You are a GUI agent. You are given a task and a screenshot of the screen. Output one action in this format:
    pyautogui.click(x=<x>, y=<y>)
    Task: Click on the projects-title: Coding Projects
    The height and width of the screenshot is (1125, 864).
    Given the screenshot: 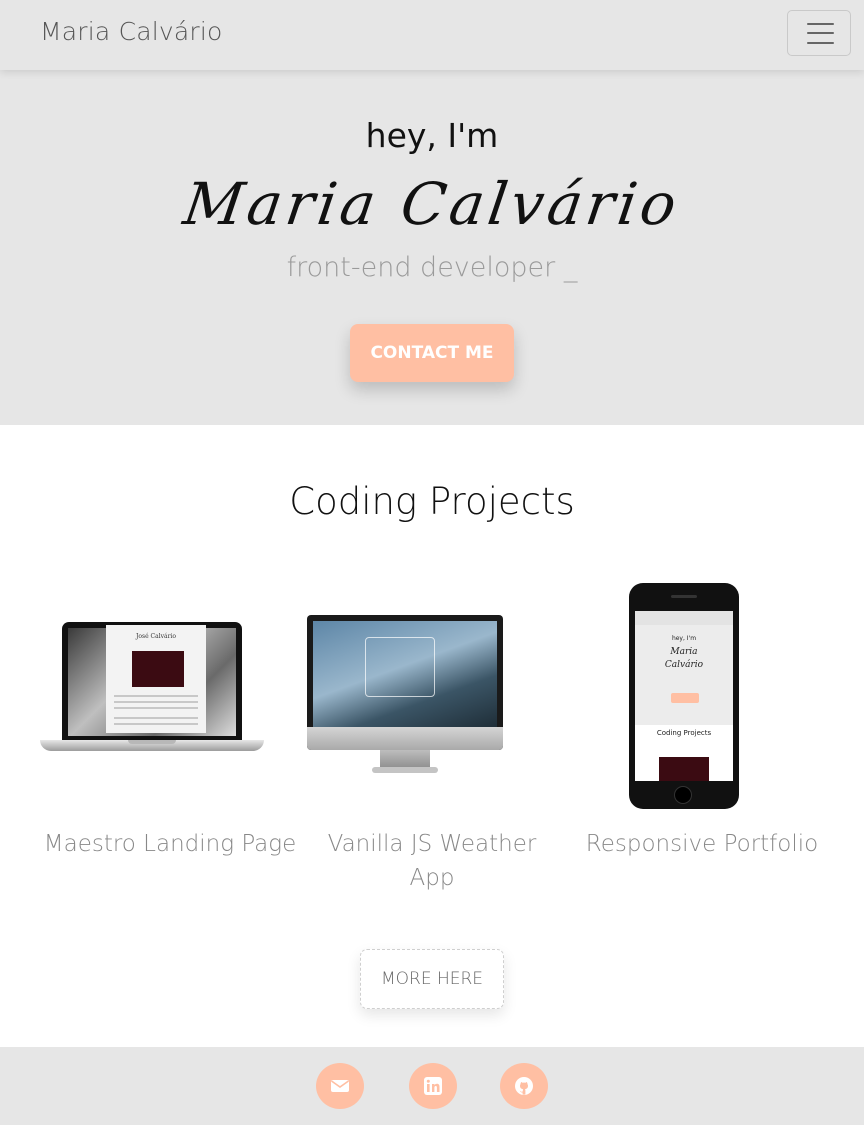 What is the action you would take?
    pyautogui.click(x=432, y=501)
    